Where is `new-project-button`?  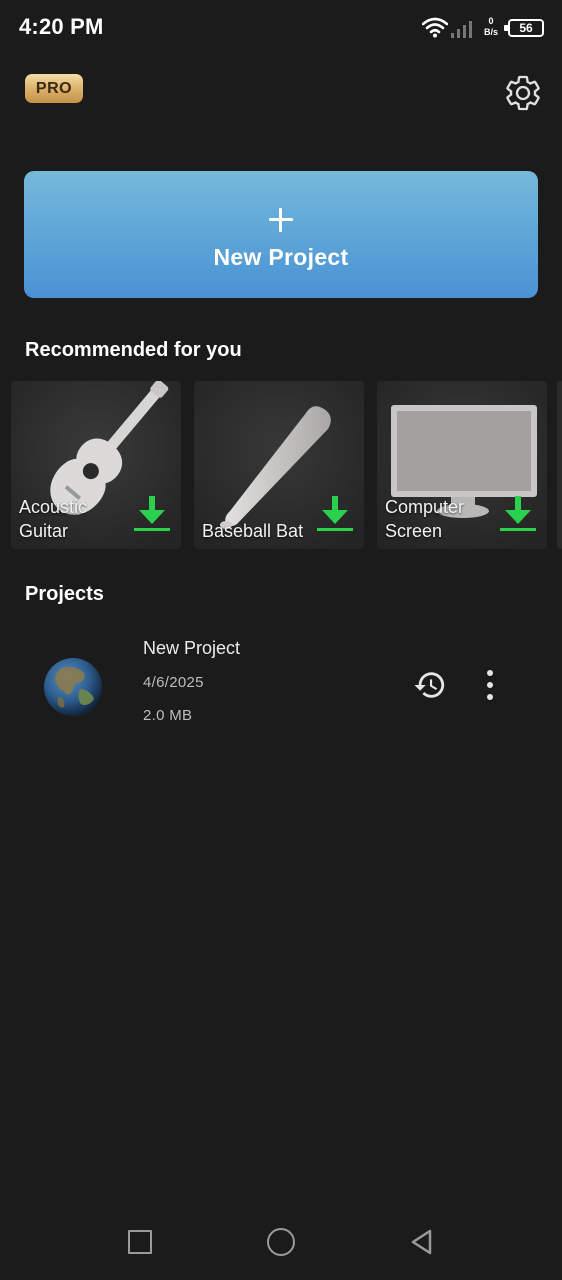
new-project-button is located at coordinates (281, 234).